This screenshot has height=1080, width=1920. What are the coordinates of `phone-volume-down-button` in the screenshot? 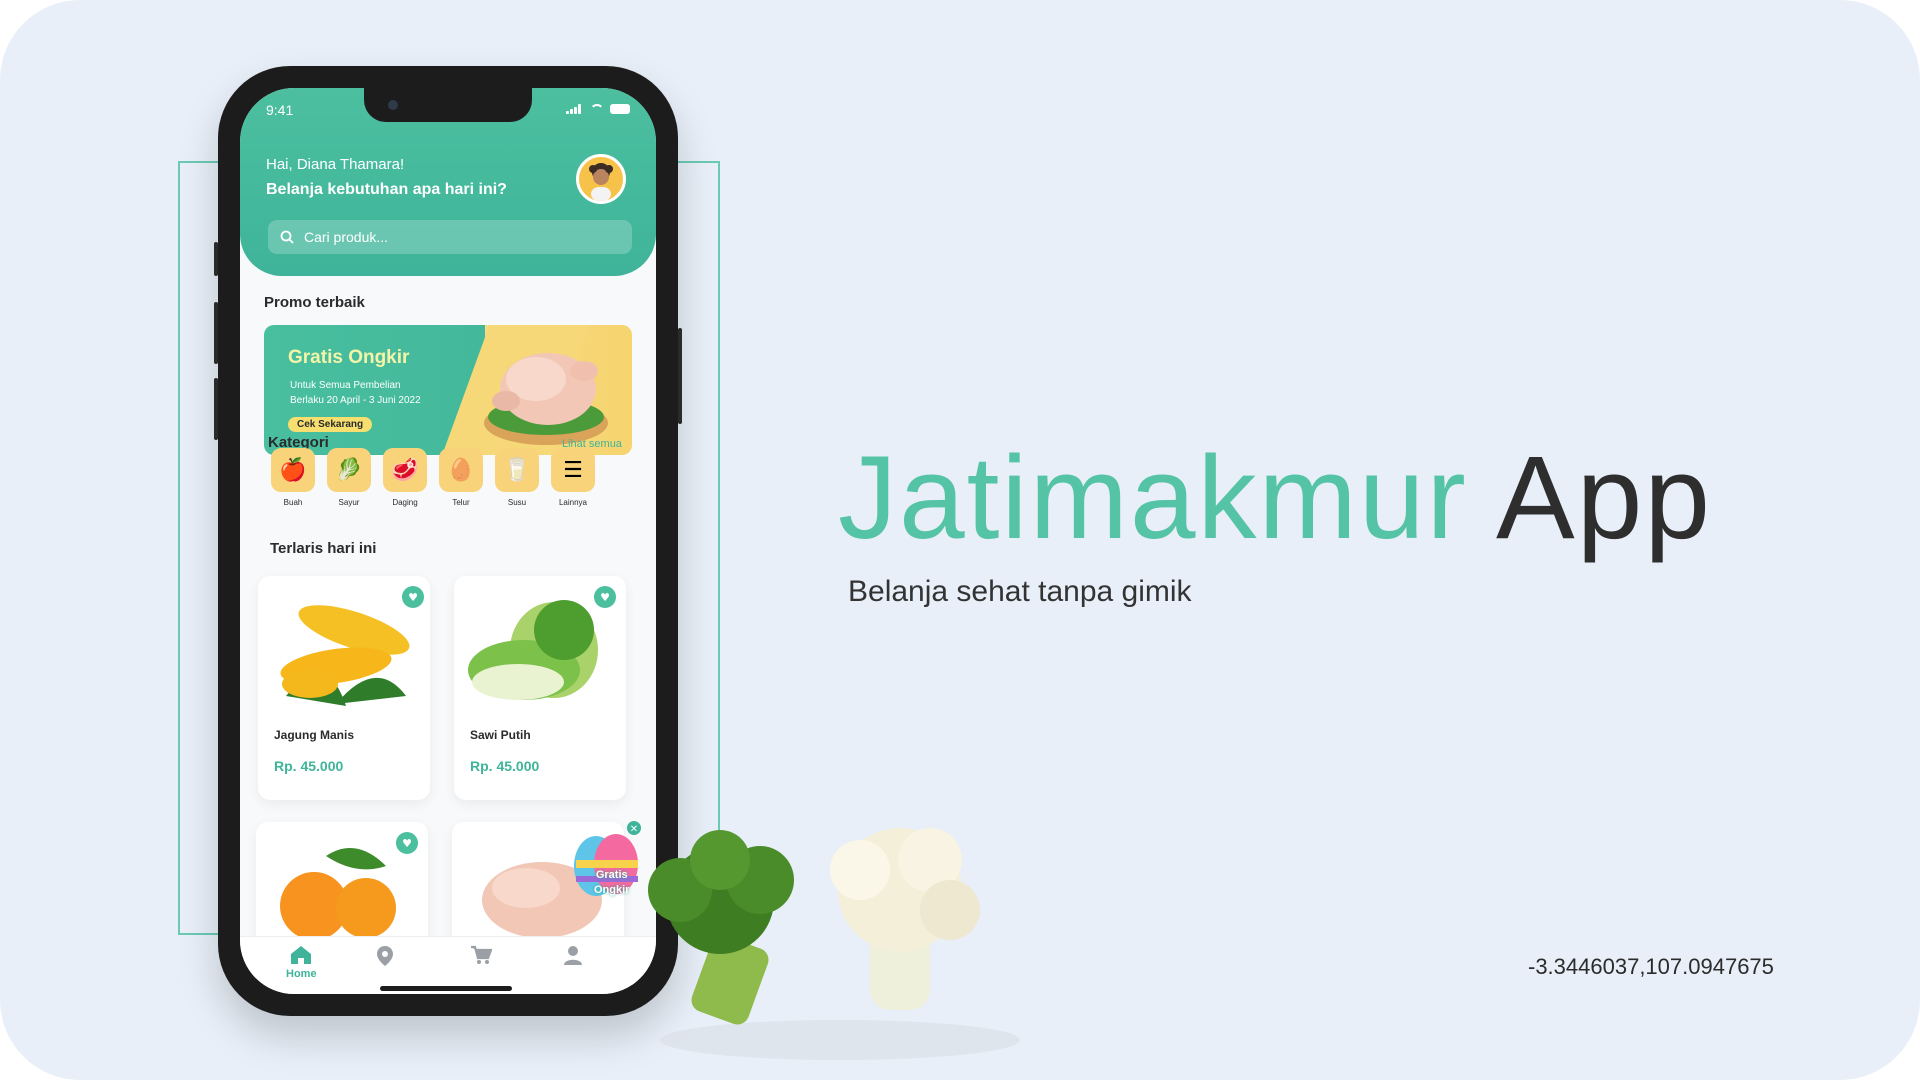 It's located at (216, 409).